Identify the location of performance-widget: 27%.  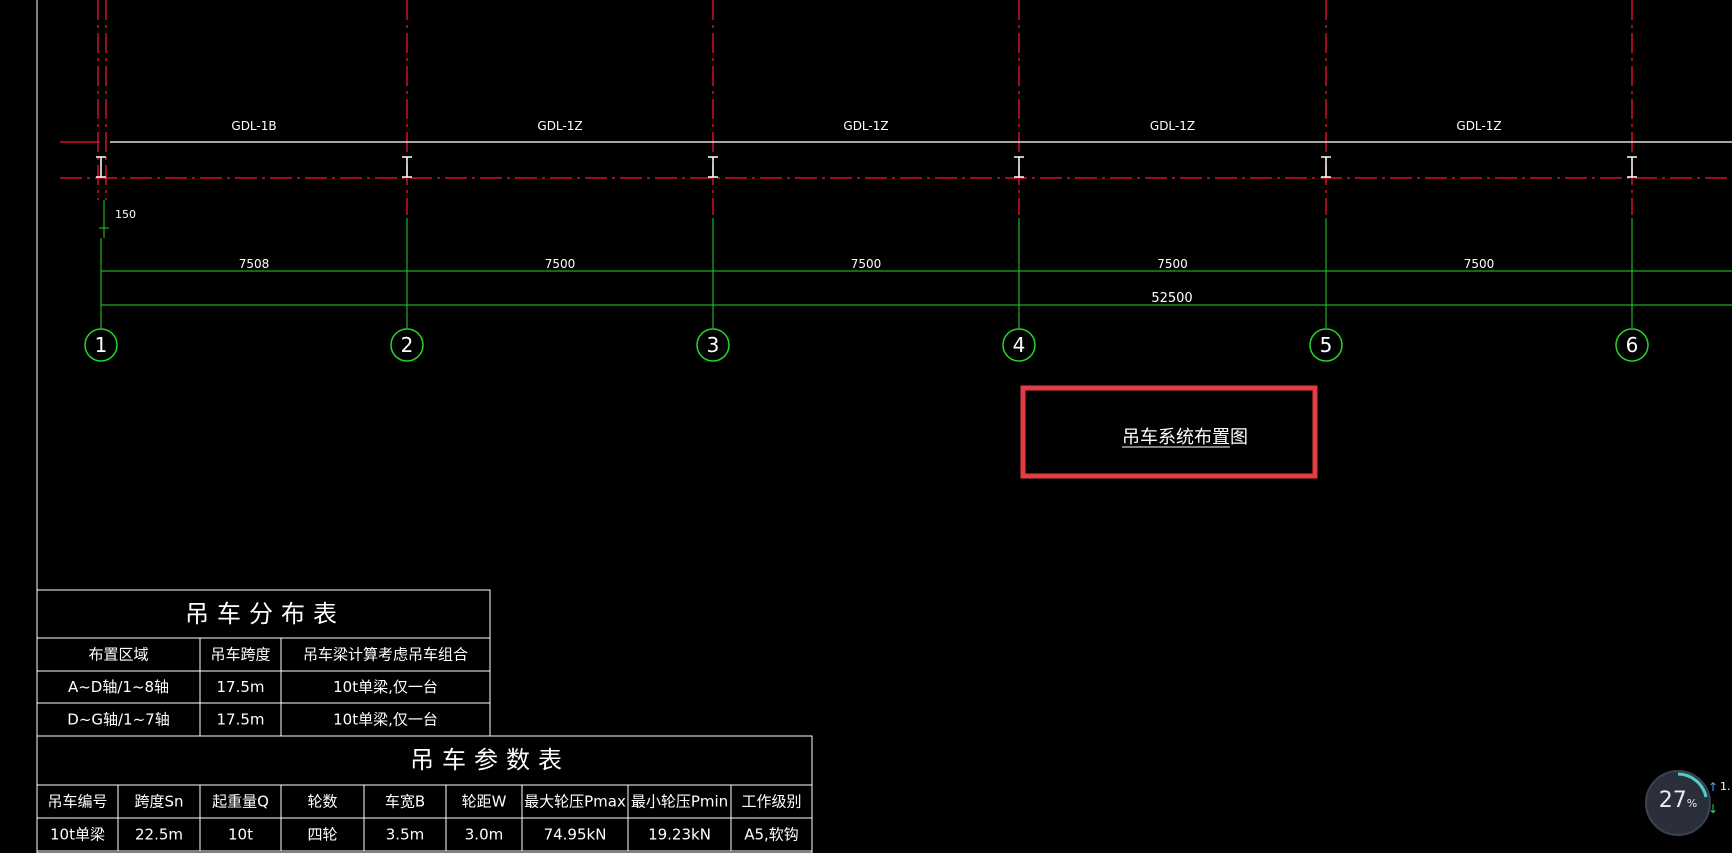
(1678, 803).